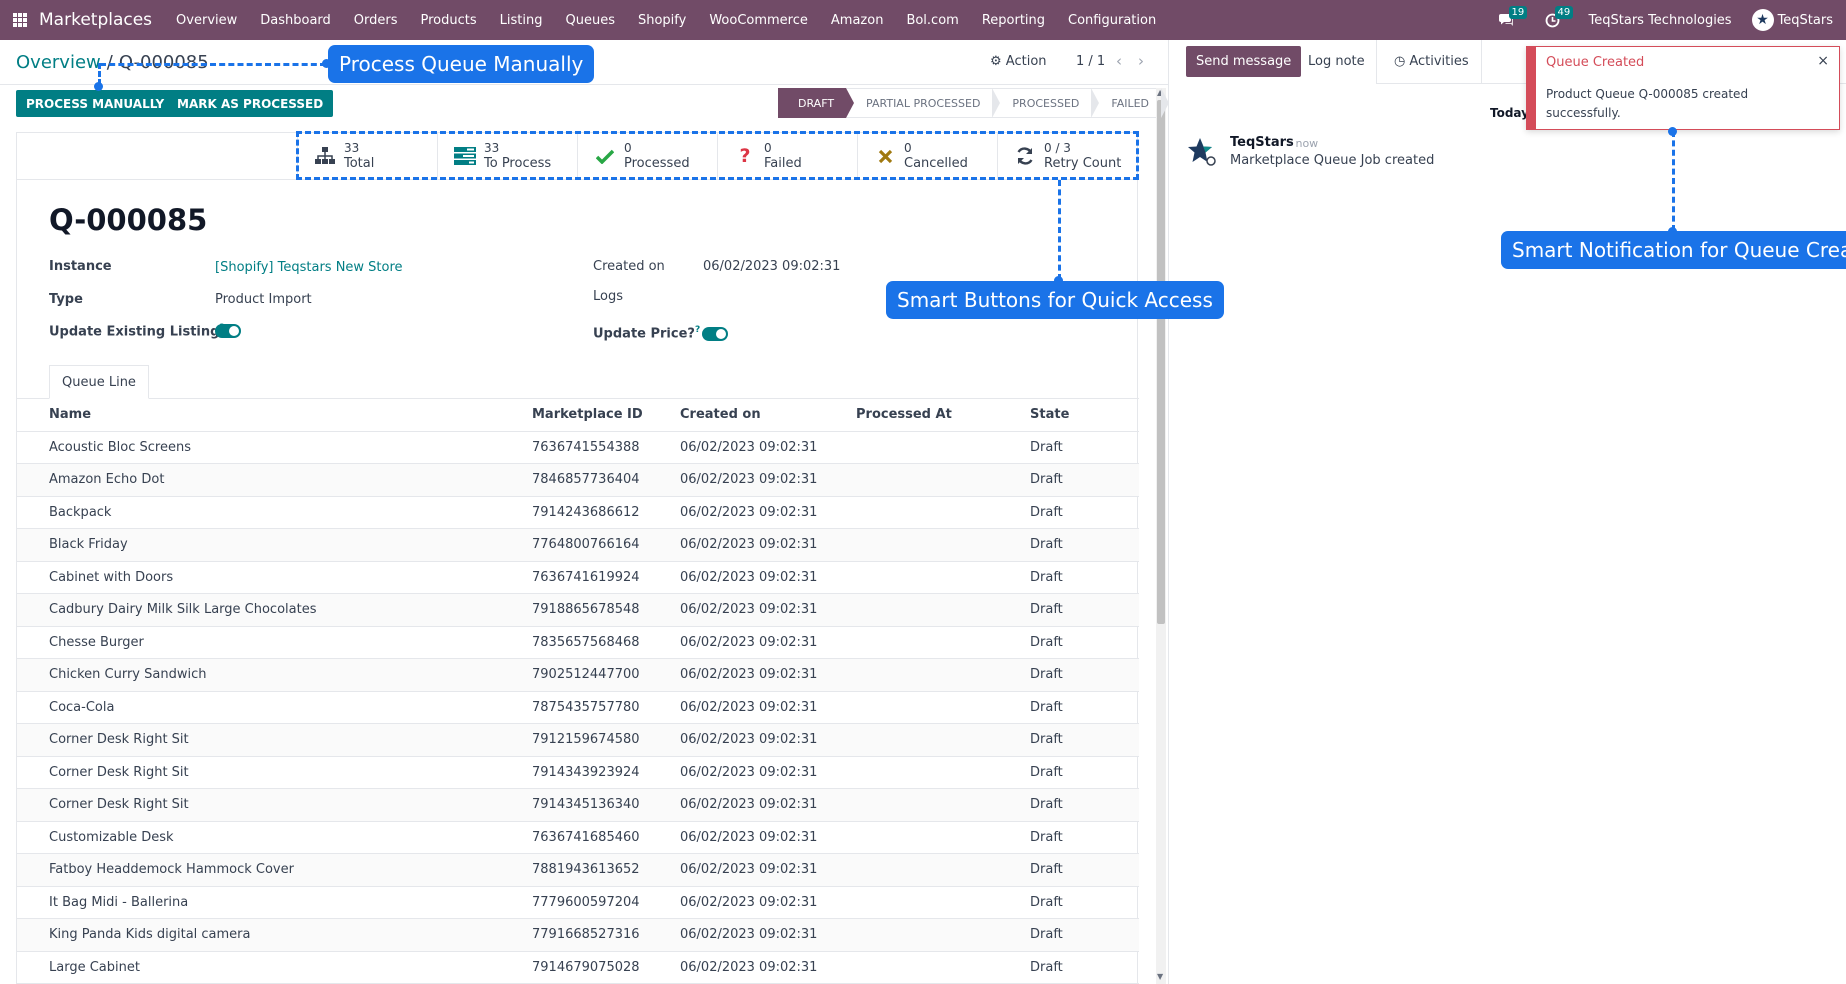 This screenshot has height=984, width=1846. I want to click on action-label: Action, so click(1026, 61).